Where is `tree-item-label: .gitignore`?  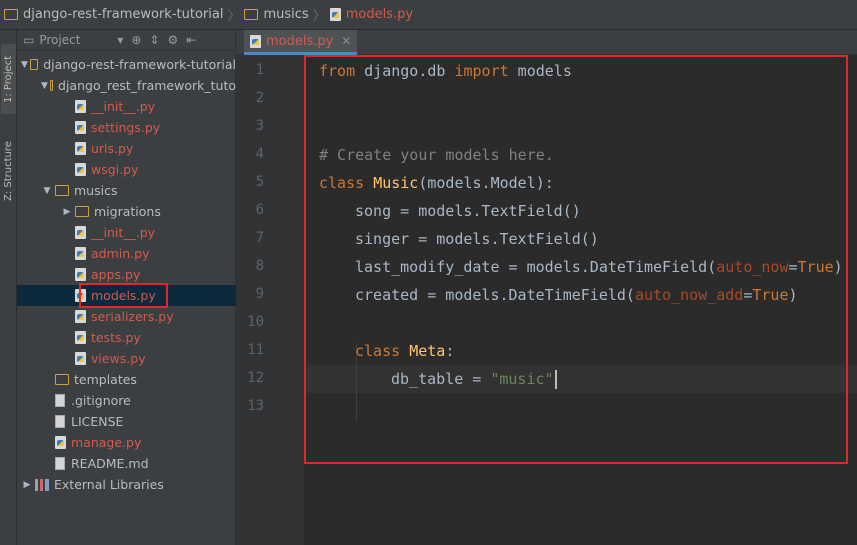
tree-item-label: .gitignore is located at coordinates (101, 400).